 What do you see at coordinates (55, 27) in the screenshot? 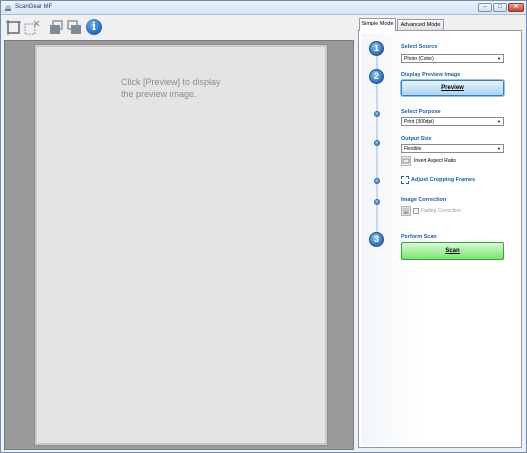
I see `rotate-left-icon` at bounding box center [55, 27].